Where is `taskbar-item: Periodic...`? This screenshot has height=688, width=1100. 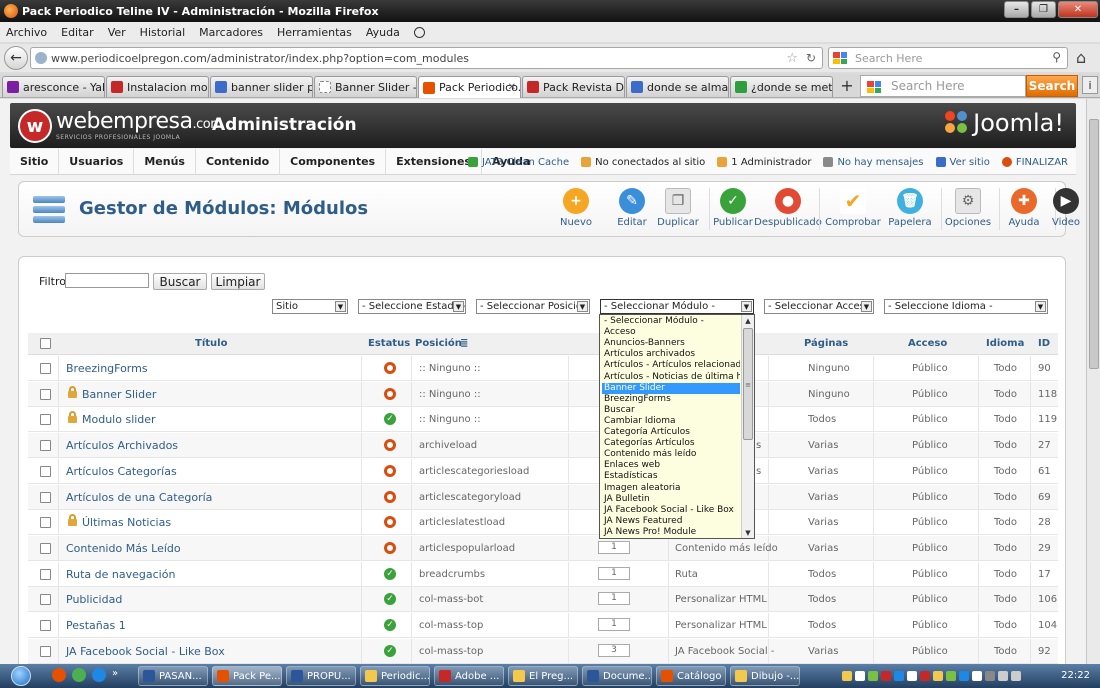
taskbar-item: Periodic... is located at coordinates (395, 676).